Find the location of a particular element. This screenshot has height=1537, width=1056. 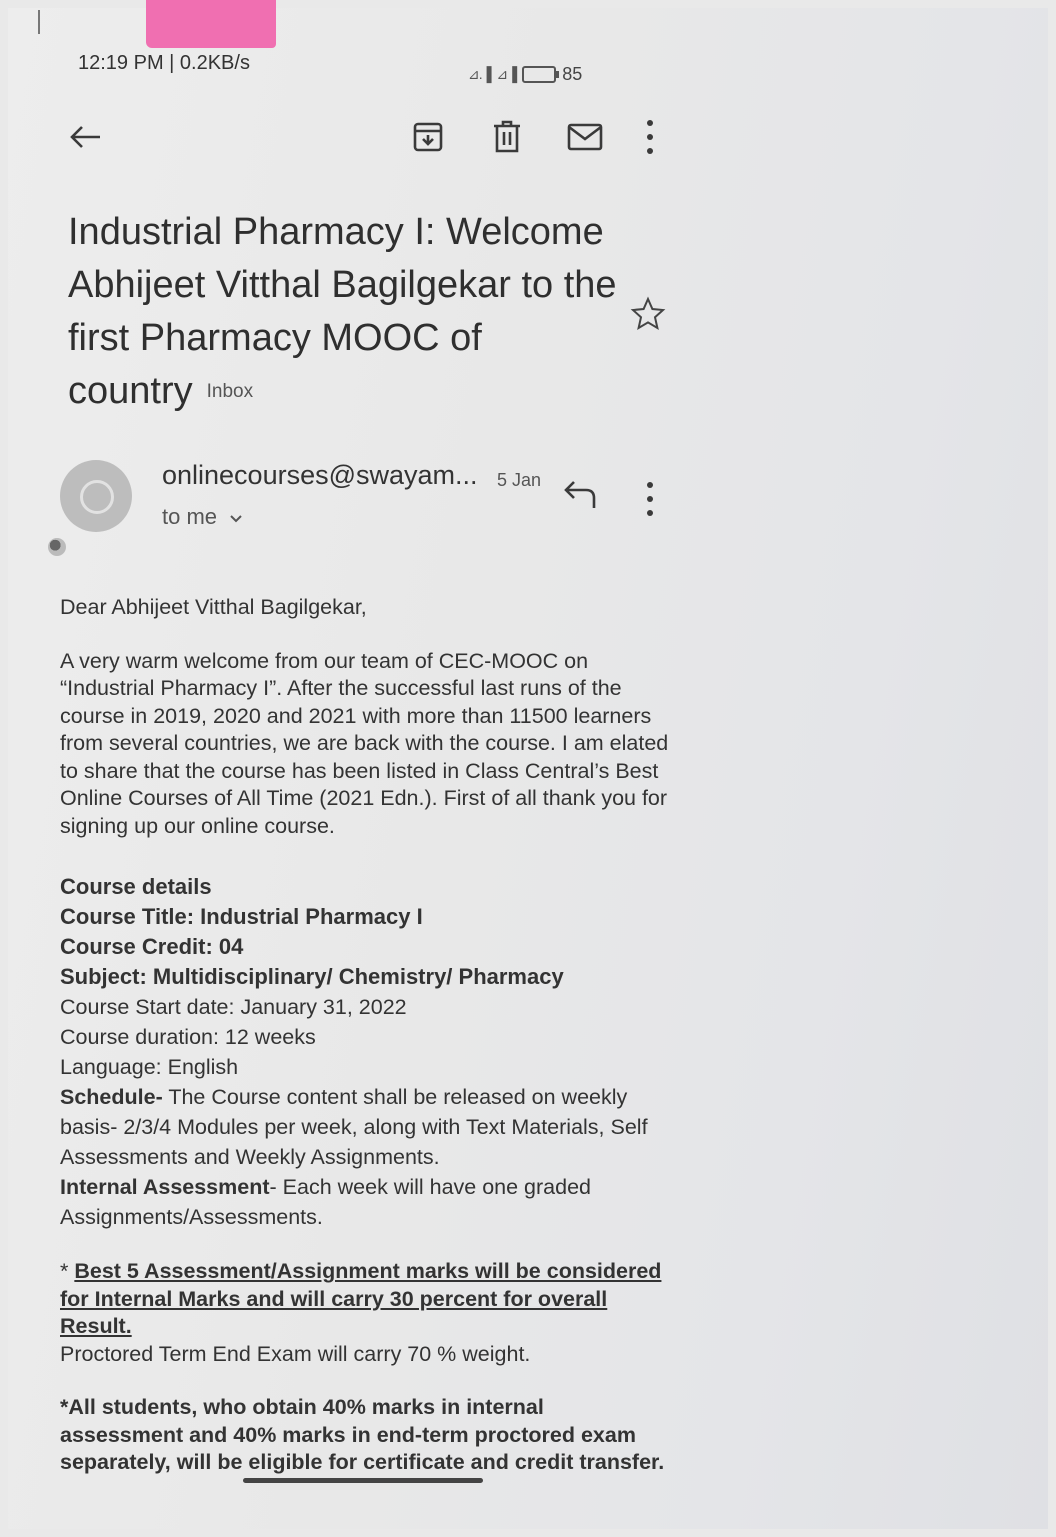

gesture-home-bar is located at coordinates (363, 1480).